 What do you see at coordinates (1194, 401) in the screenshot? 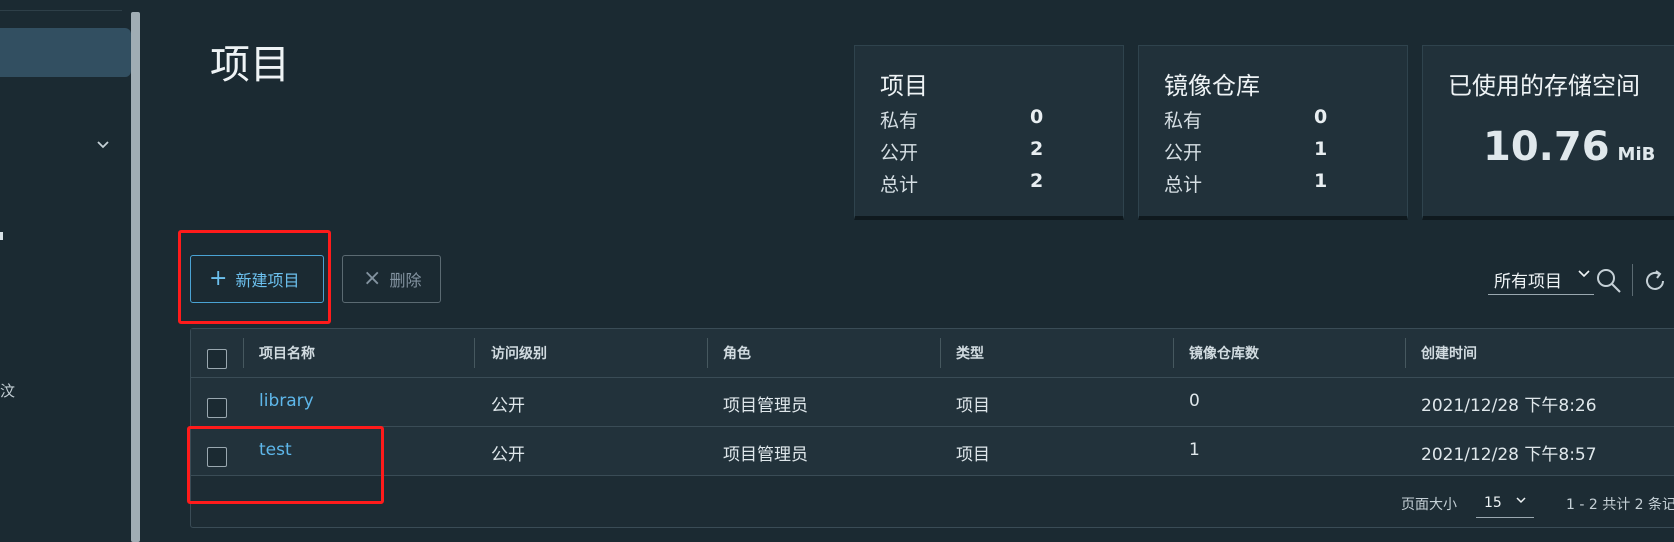
I see `repo-count-cell: 0` at bounding box center [1194, 401].